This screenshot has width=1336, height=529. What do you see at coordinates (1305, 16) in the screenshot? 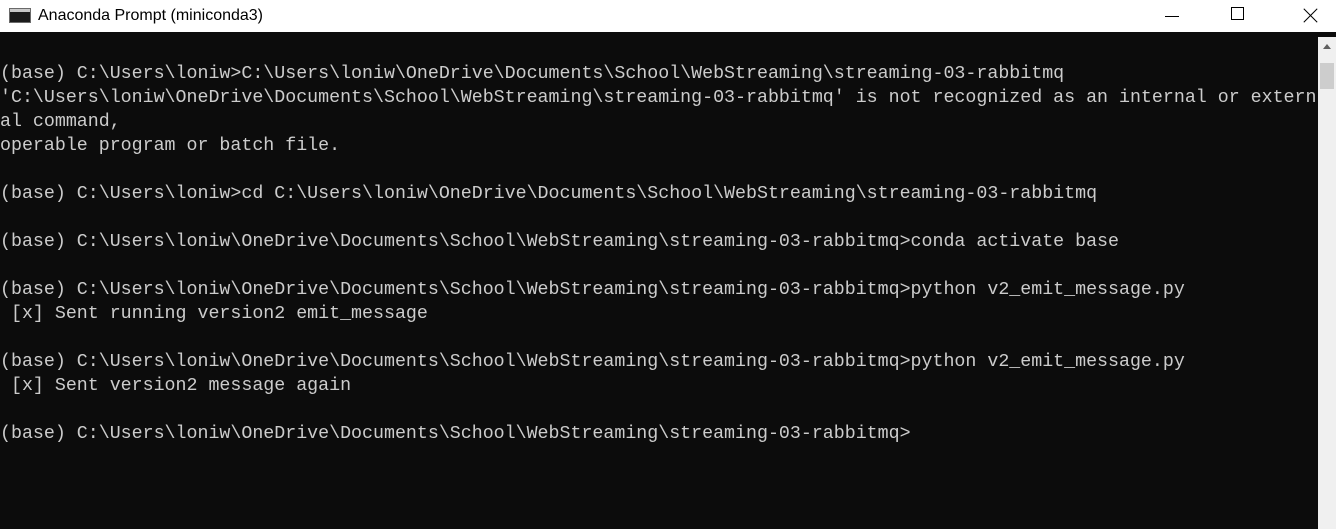
I see `close-icon` at bounding box center [1305, 16].